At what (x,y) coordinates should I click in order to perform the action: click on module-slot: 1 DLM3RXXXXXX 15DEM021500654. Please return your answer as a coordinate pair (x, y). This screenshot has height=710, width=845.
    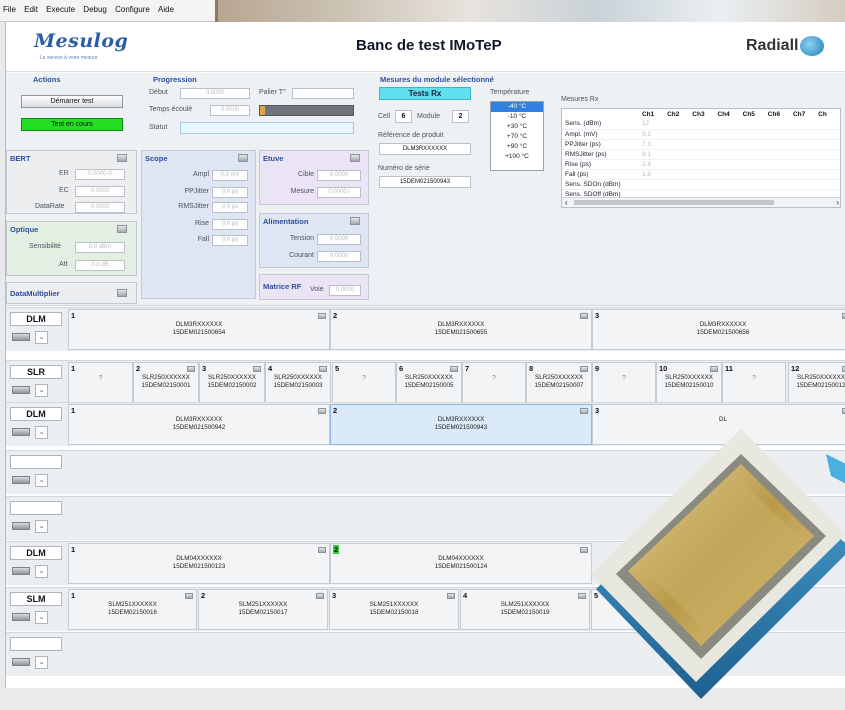
    Looking at the image, I should click on (199, 329).